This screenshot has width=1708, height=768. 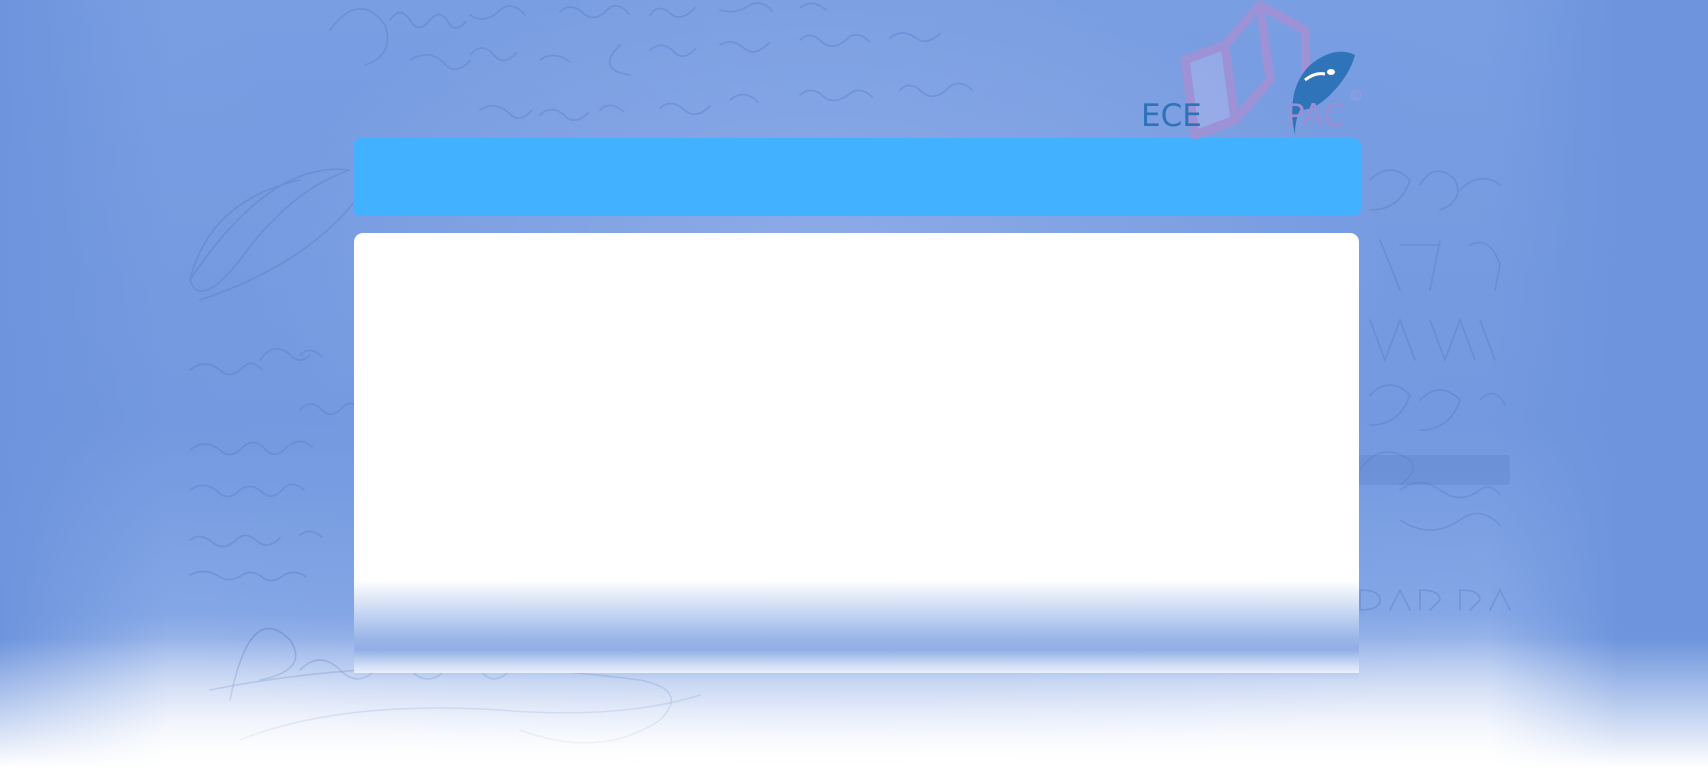 What do you see at coordinates (1356, 96) in the screenshot?
I see `copyright-symbol: ©` at bounding box center [1356, 96].